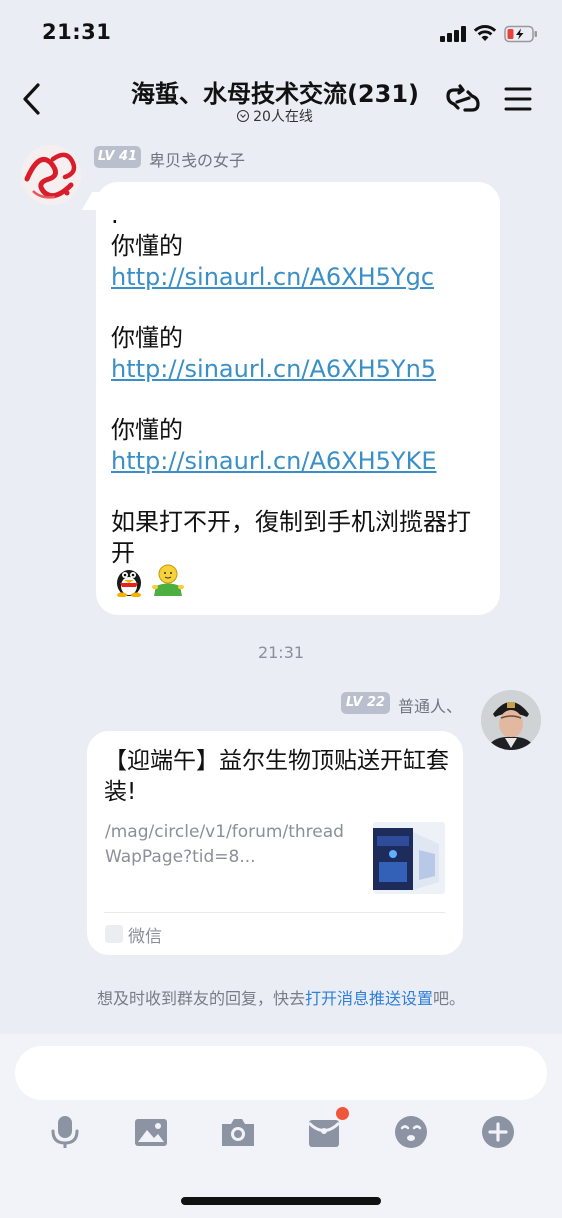 Image resolution: width=562 pixels, height=1218 pixels. What do you see at coordinates (33, 99) in the screenshot?
I see `back-button` at bounding box center [33, 99].